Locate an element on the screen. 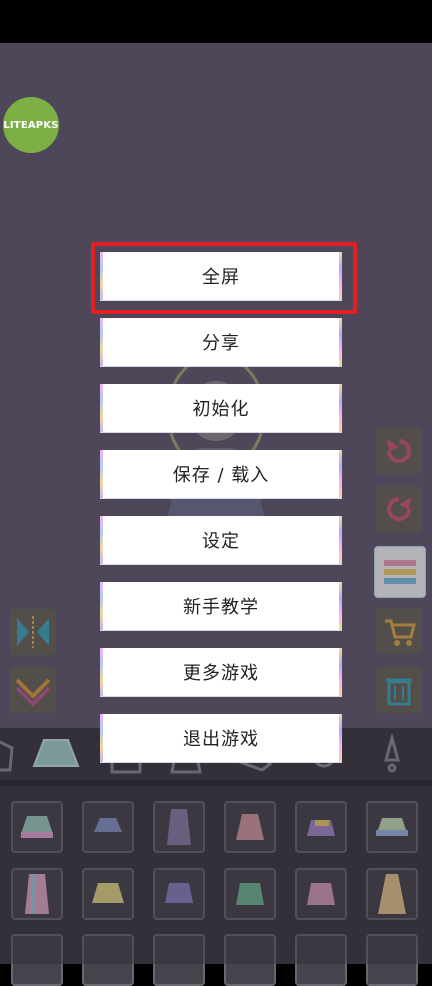  flip-button is located at coordinates (33, 632).